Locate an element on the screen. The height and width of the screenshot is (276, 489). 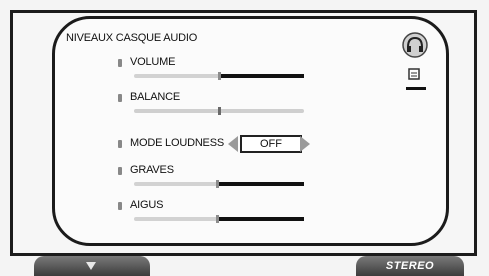
volume-fill is located at coordinates (262, 76).